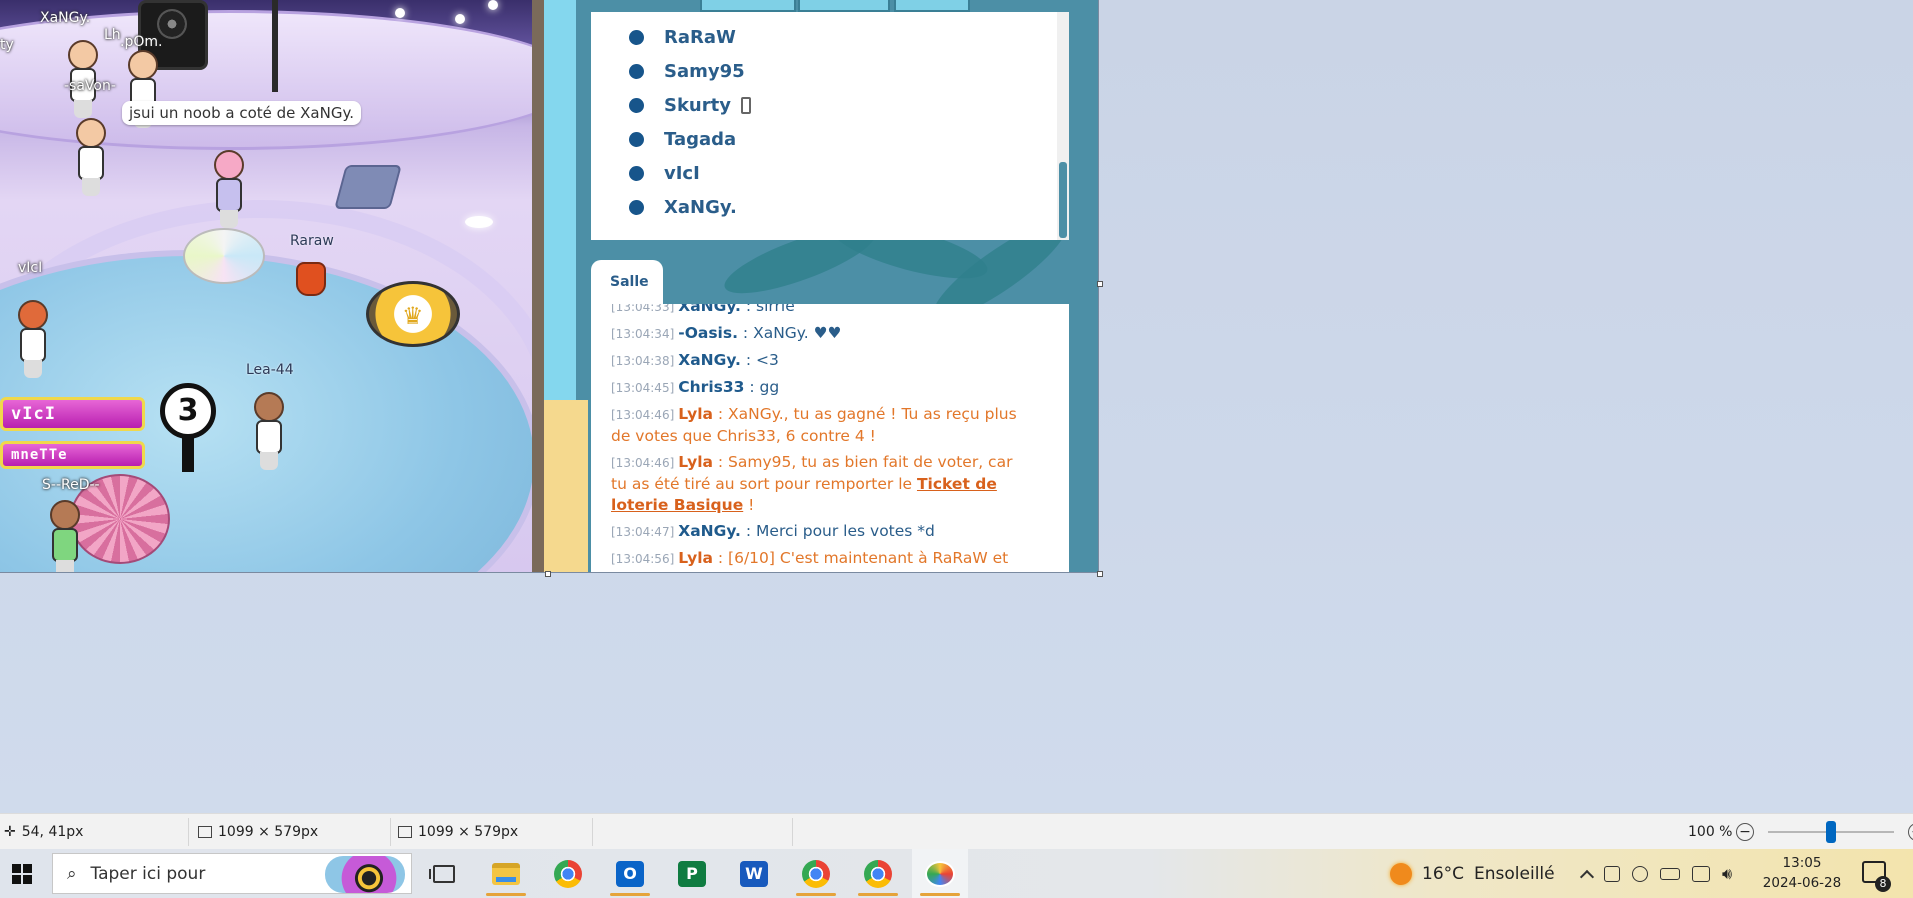 The height and width of the screenshot is (898, 1913). I want to click on pole, so click(275, 46).